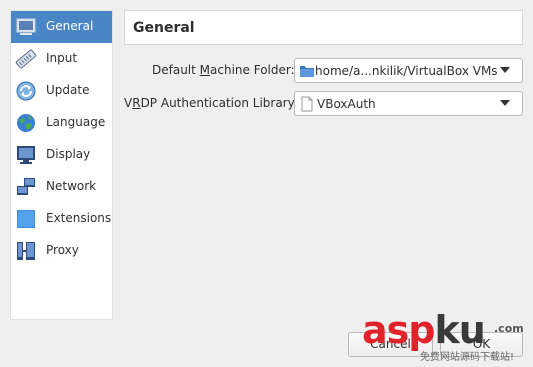  Describe the element at coordinates (79, 218) in the screenshot. I see `sidebar-item-label: Extensions` at that location.